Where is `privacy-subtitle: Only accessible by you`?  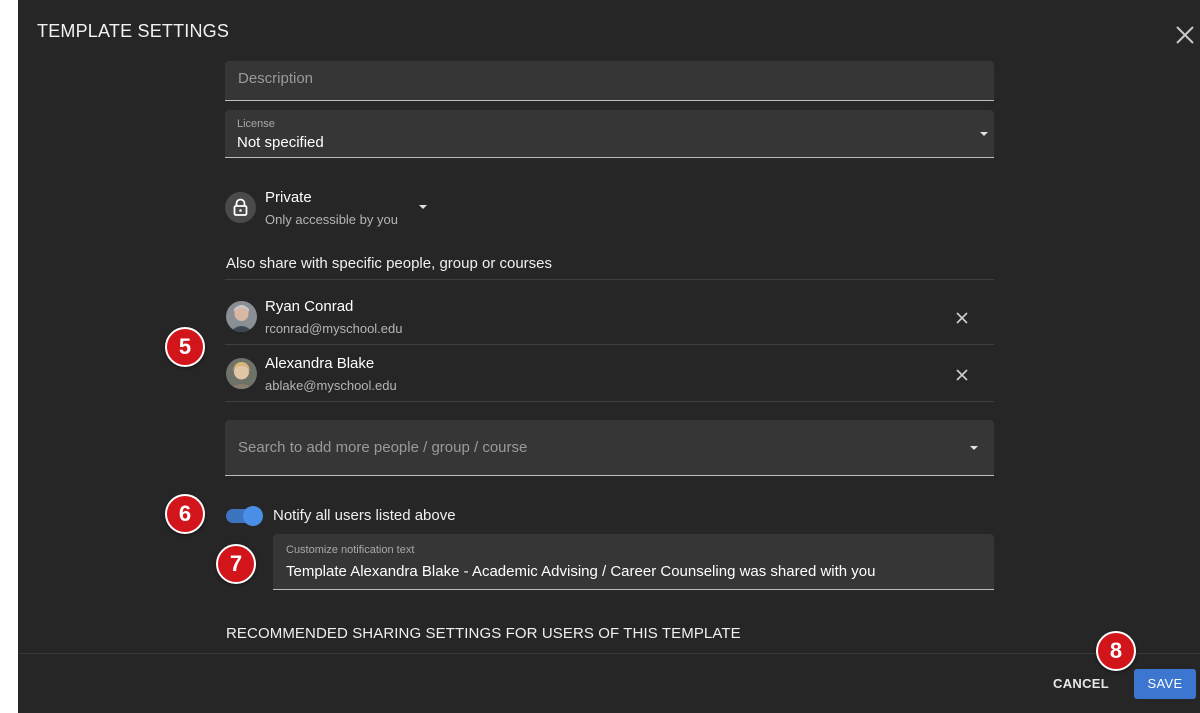 privacy-subtitle: Only accessible by you is located at coordinates (331, 219).